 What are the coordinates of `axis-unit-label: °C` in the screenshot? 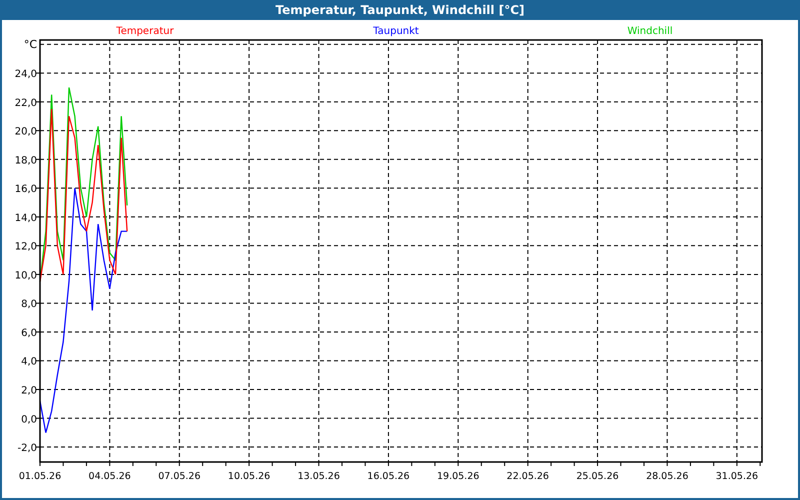 It's located at (30, 44).